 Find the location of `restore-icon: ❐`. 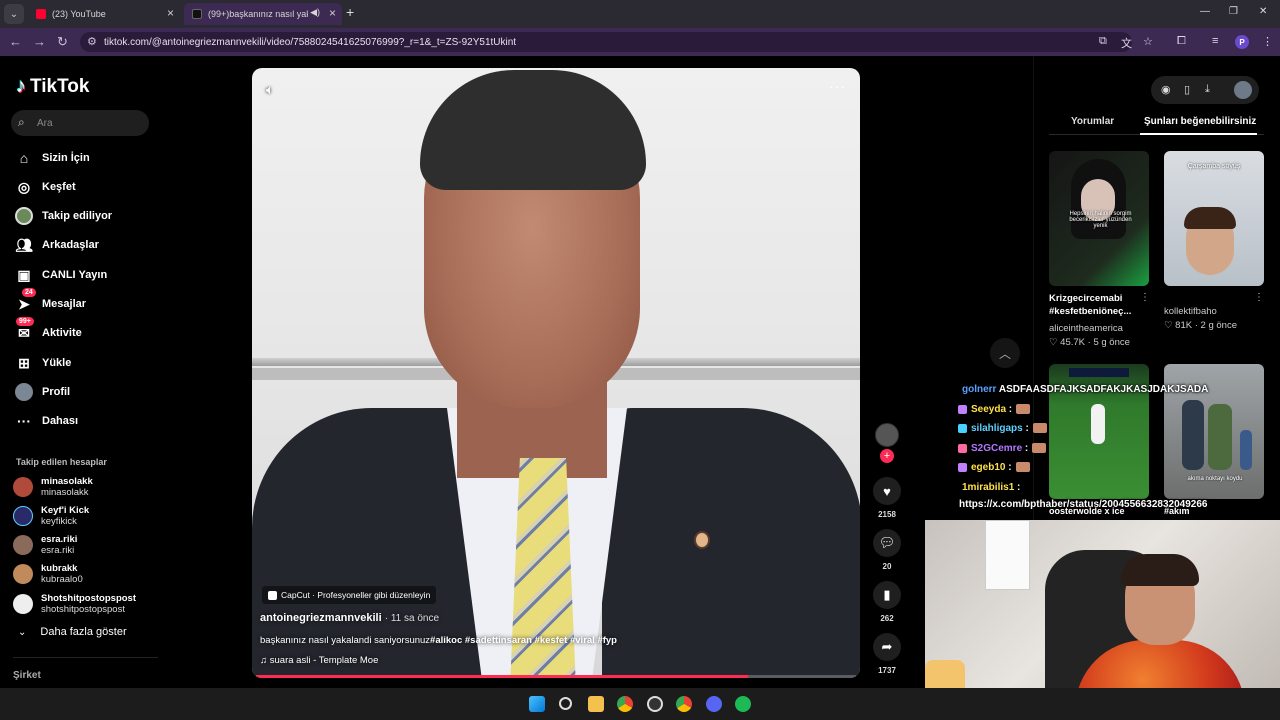

restore-icon: ❐ is located at coordinates (1233, 11).